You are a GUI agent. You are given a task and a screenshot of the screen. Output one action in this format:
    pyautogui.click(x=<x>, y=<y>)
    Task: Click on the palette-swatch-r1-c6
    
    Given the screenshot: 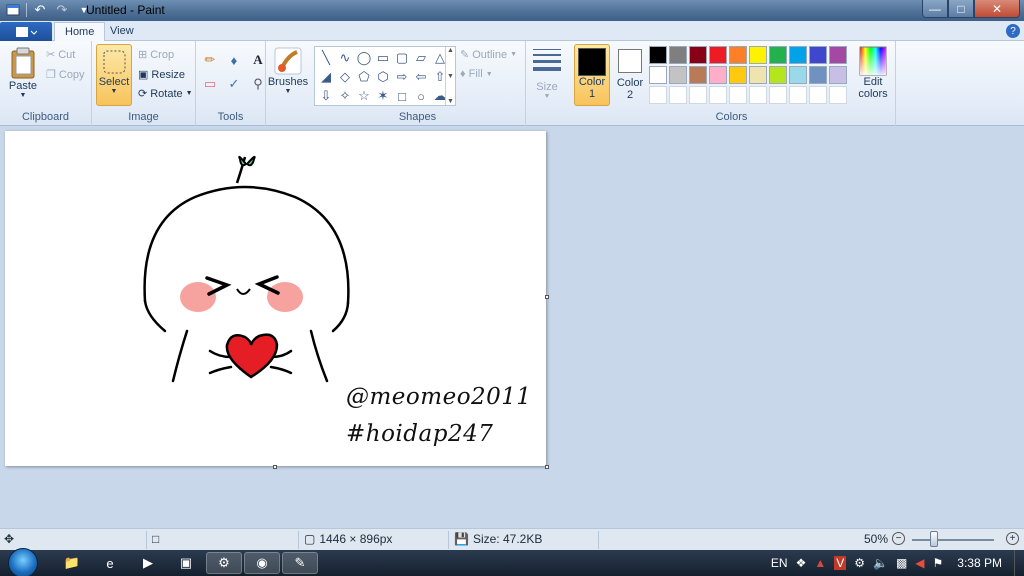 What is the action you would take?
    pyautogui.click(x=758, y=55)
    